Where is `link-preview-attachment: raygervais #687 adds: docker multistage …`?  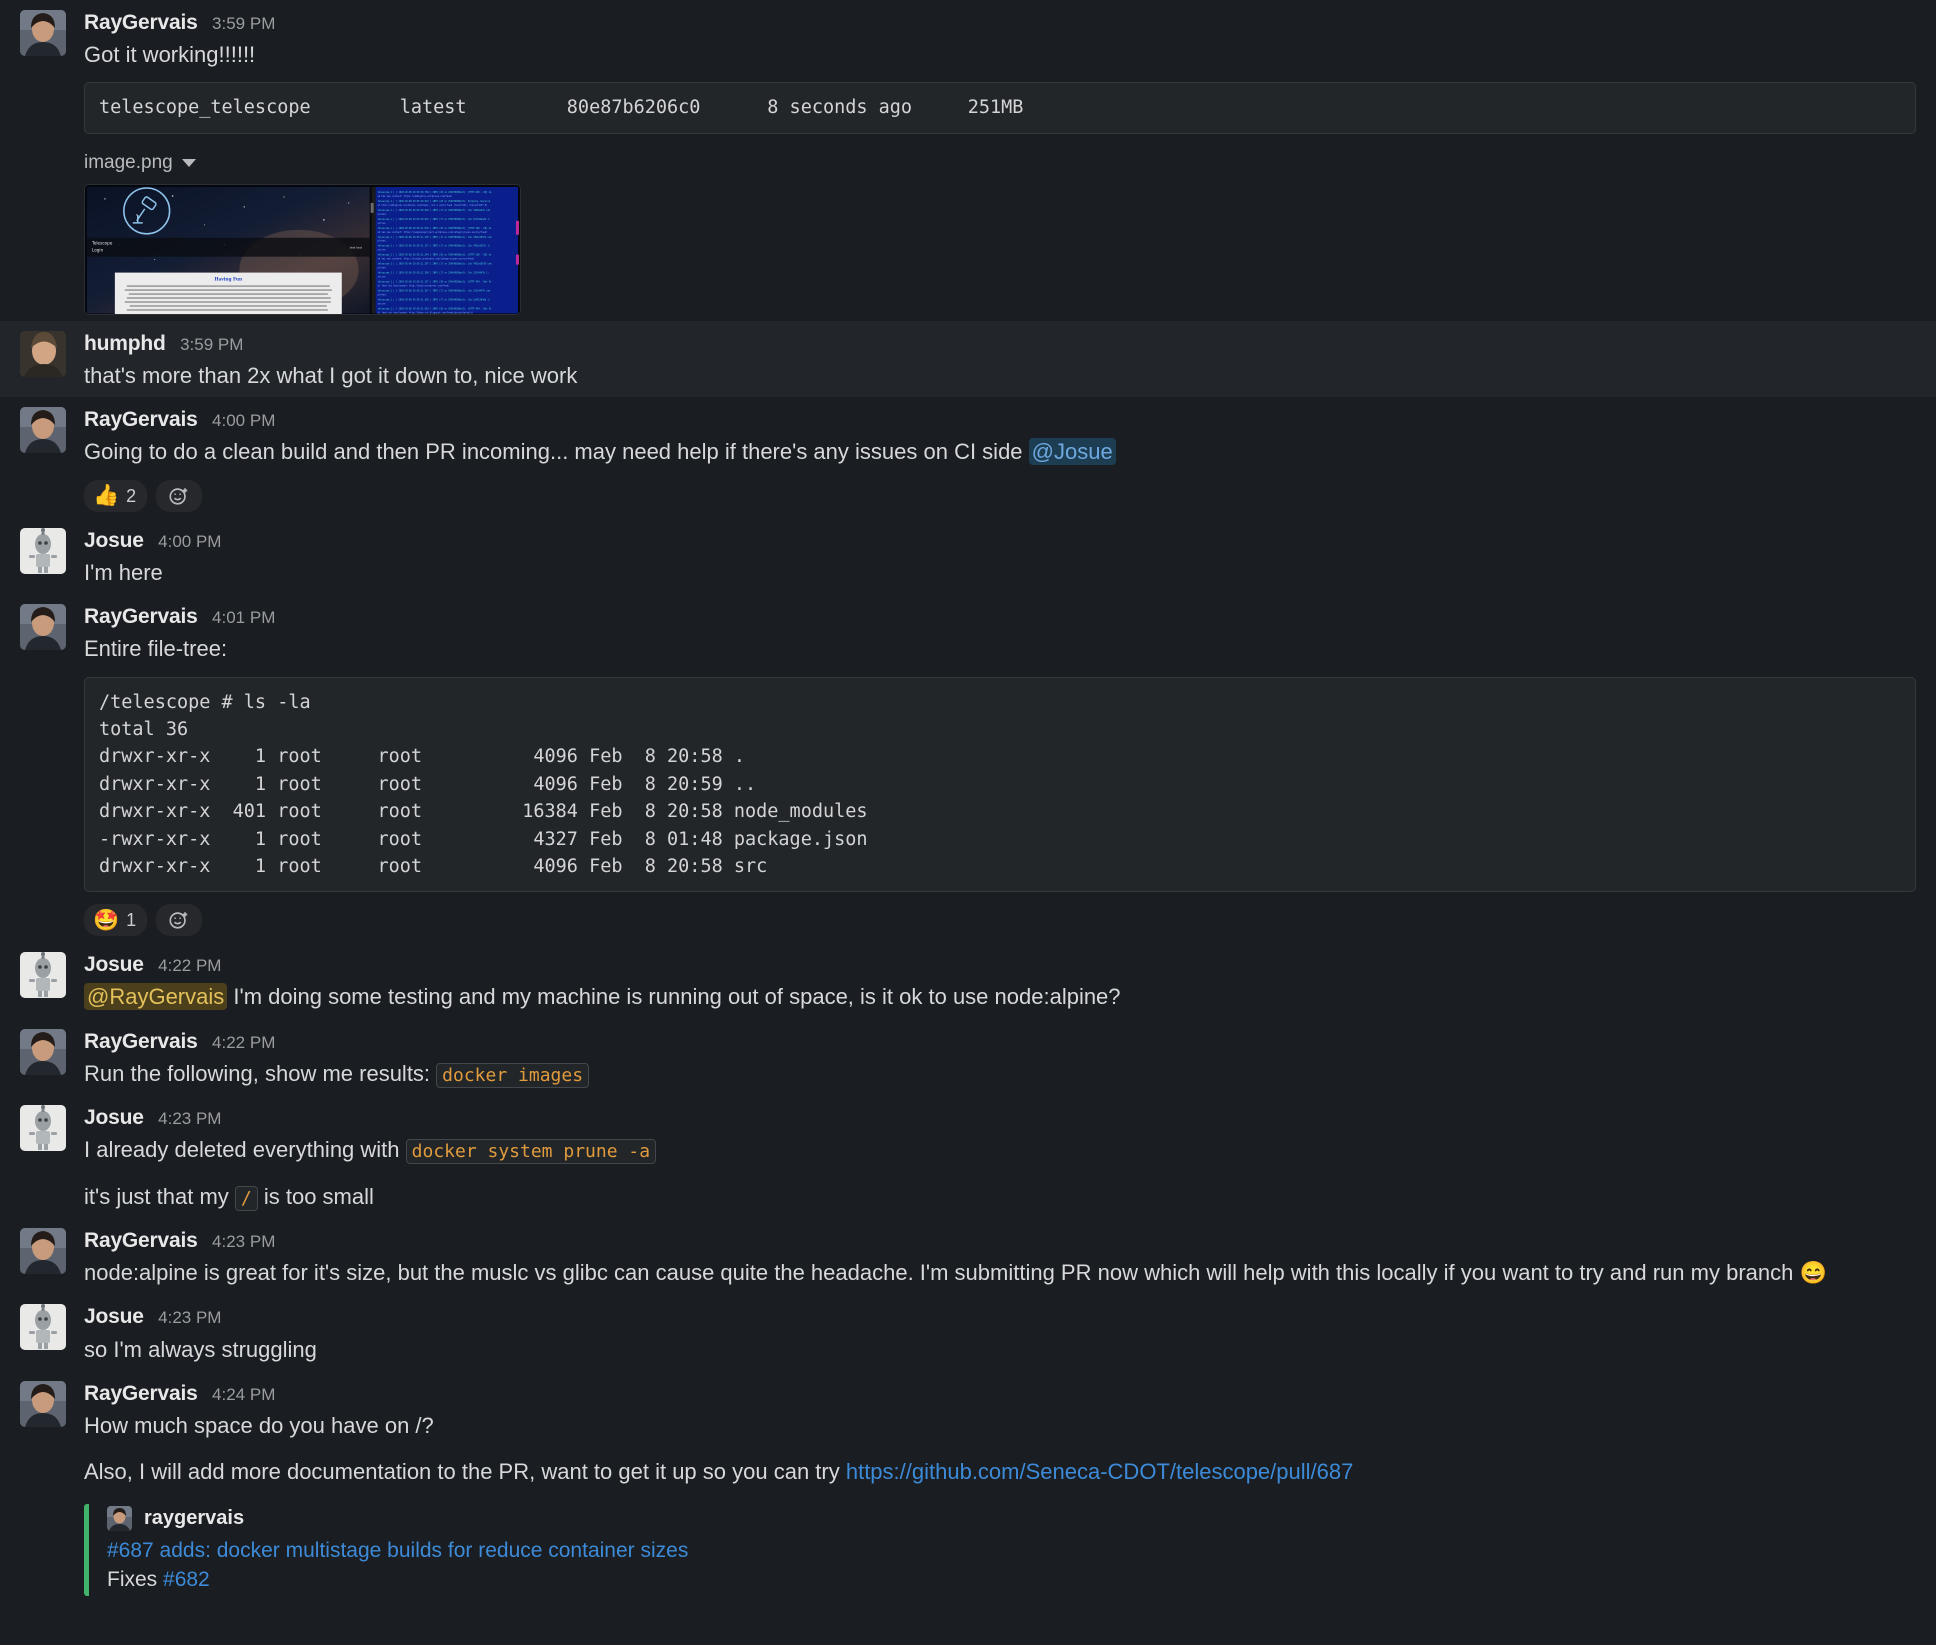
link-preview-attachment: raygervais #687 adds: docker multistage … is located at coordinates (1000, 1549).